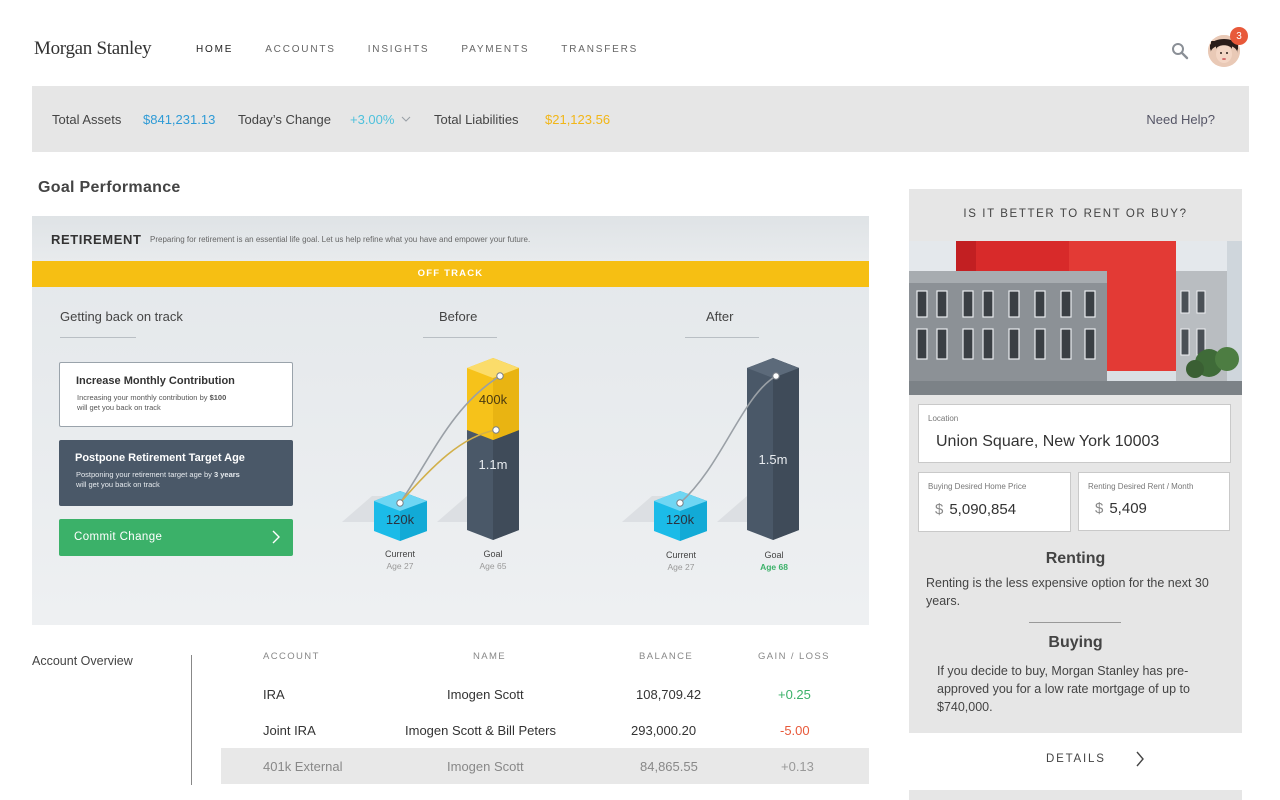 The height and width of the screenshot is (800, 1280). What do you see at coordinates (1239, 36) in the screenshot?
I see `notification-badge: 3` at bounding box center [1239, 36].